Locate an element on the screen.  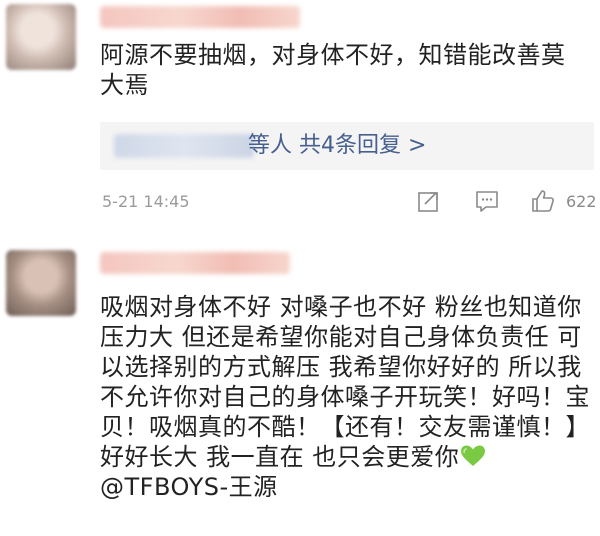
share-icon is located at coordinates (429, 201).